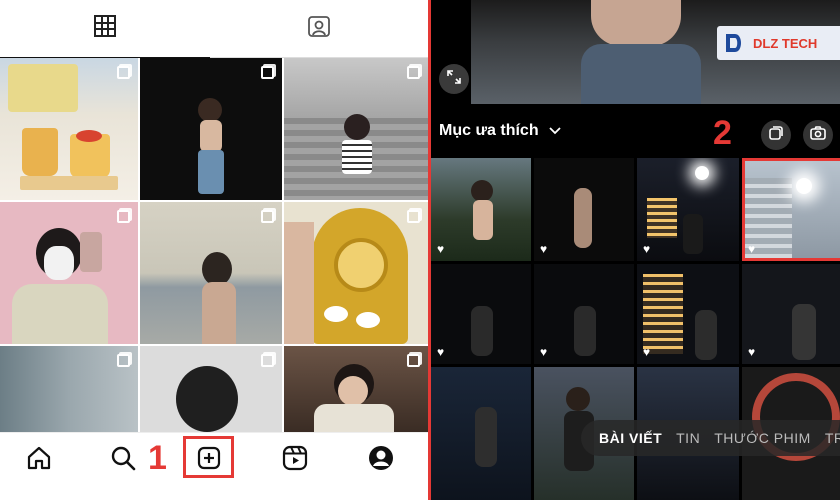 The width and height of the screenshot is (840, 500). Describe the element at coordinates (208, 457) in the screenshot. I see `step-1-highlight` at that location.